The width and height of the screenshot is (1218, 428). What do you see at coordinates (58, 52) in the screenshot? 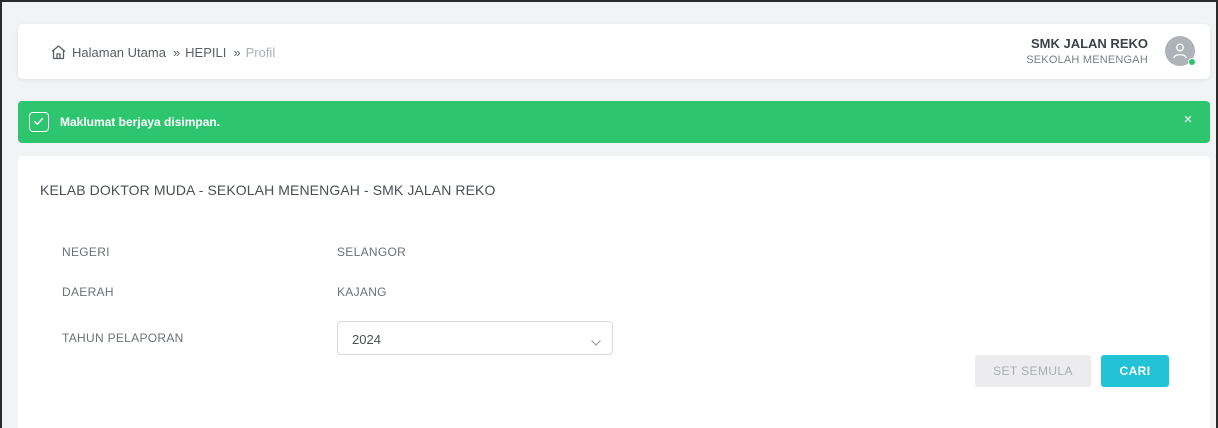
I see `home-icon` at bounding box center [58, 52].